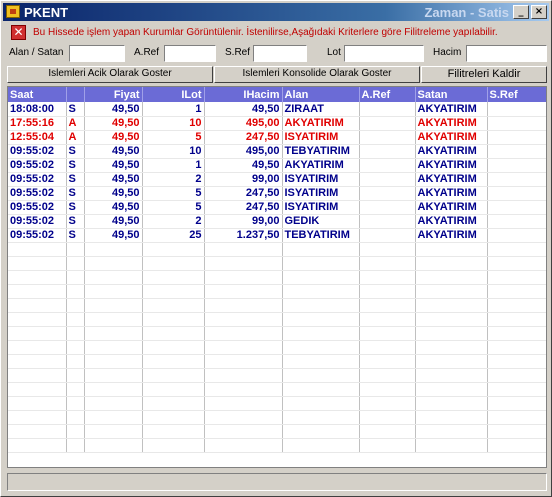 This screenshot has width=552, height=497. Describe the element at coordinates (387, 94) in the screenshot. I see `col-aref: A.Ref` at that location.